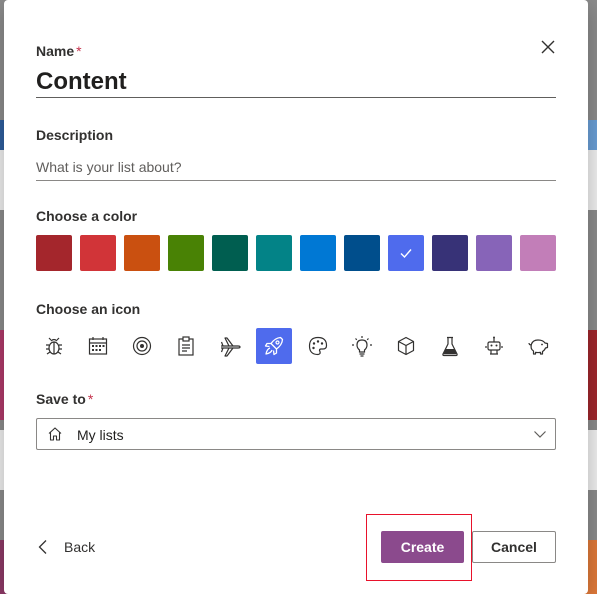 The width and height of the screenshot is (597, 594). What do you see at coordinates (494, 253) in the screenshot?
I see `color-swatch-purple` at bounding box center [494, 253].